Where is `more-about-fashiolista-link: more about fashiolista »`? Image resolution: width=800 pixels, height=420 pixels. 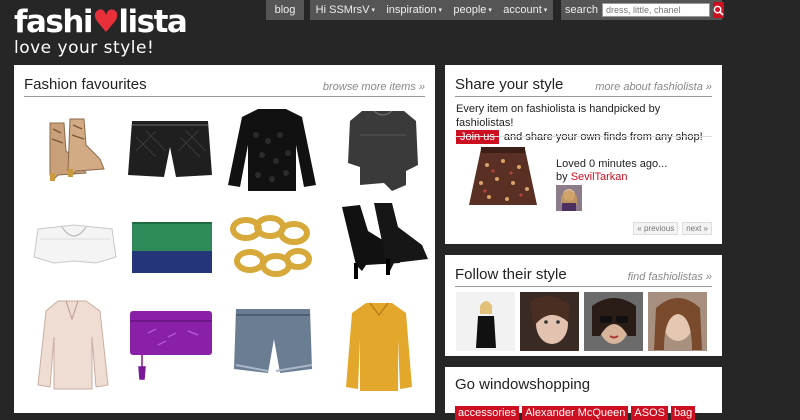 more-about-fashiolista-link: more about fashiolista » is located at coordinates (653, 87).